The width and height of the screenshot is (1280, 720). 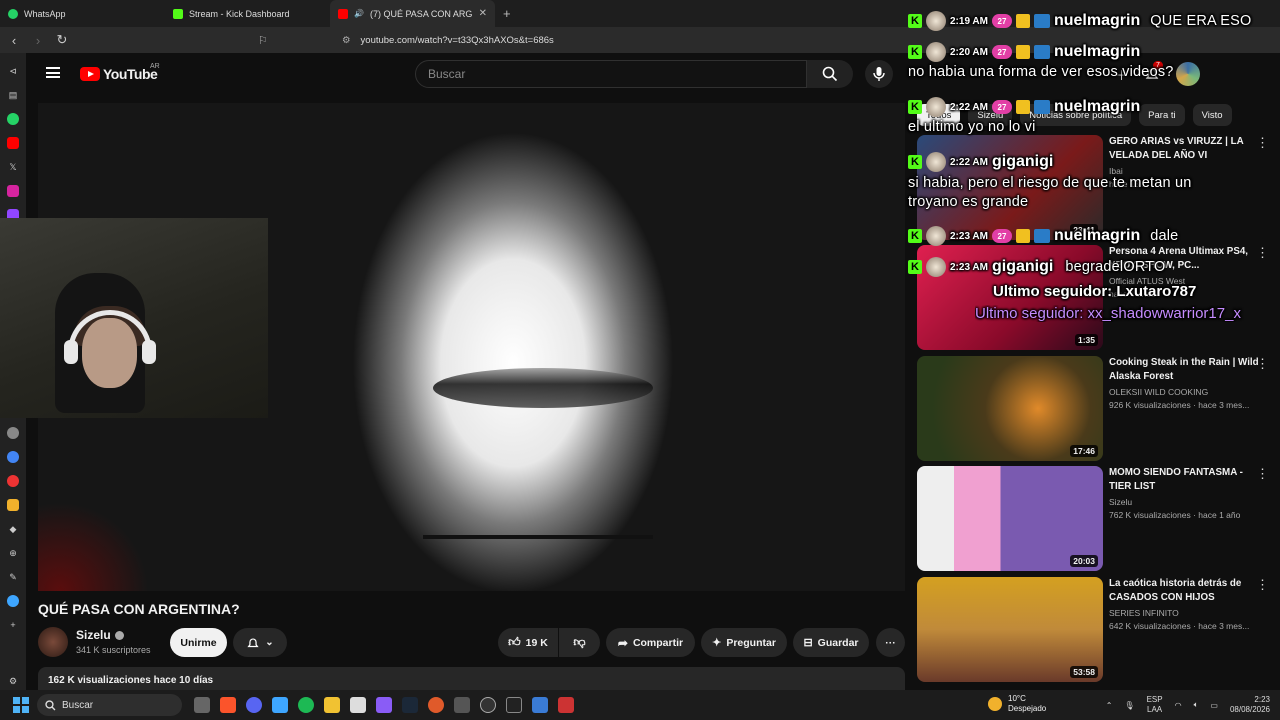 I want to click on tab-whatsapp: WhatsApp, so click(x=82, y=13).